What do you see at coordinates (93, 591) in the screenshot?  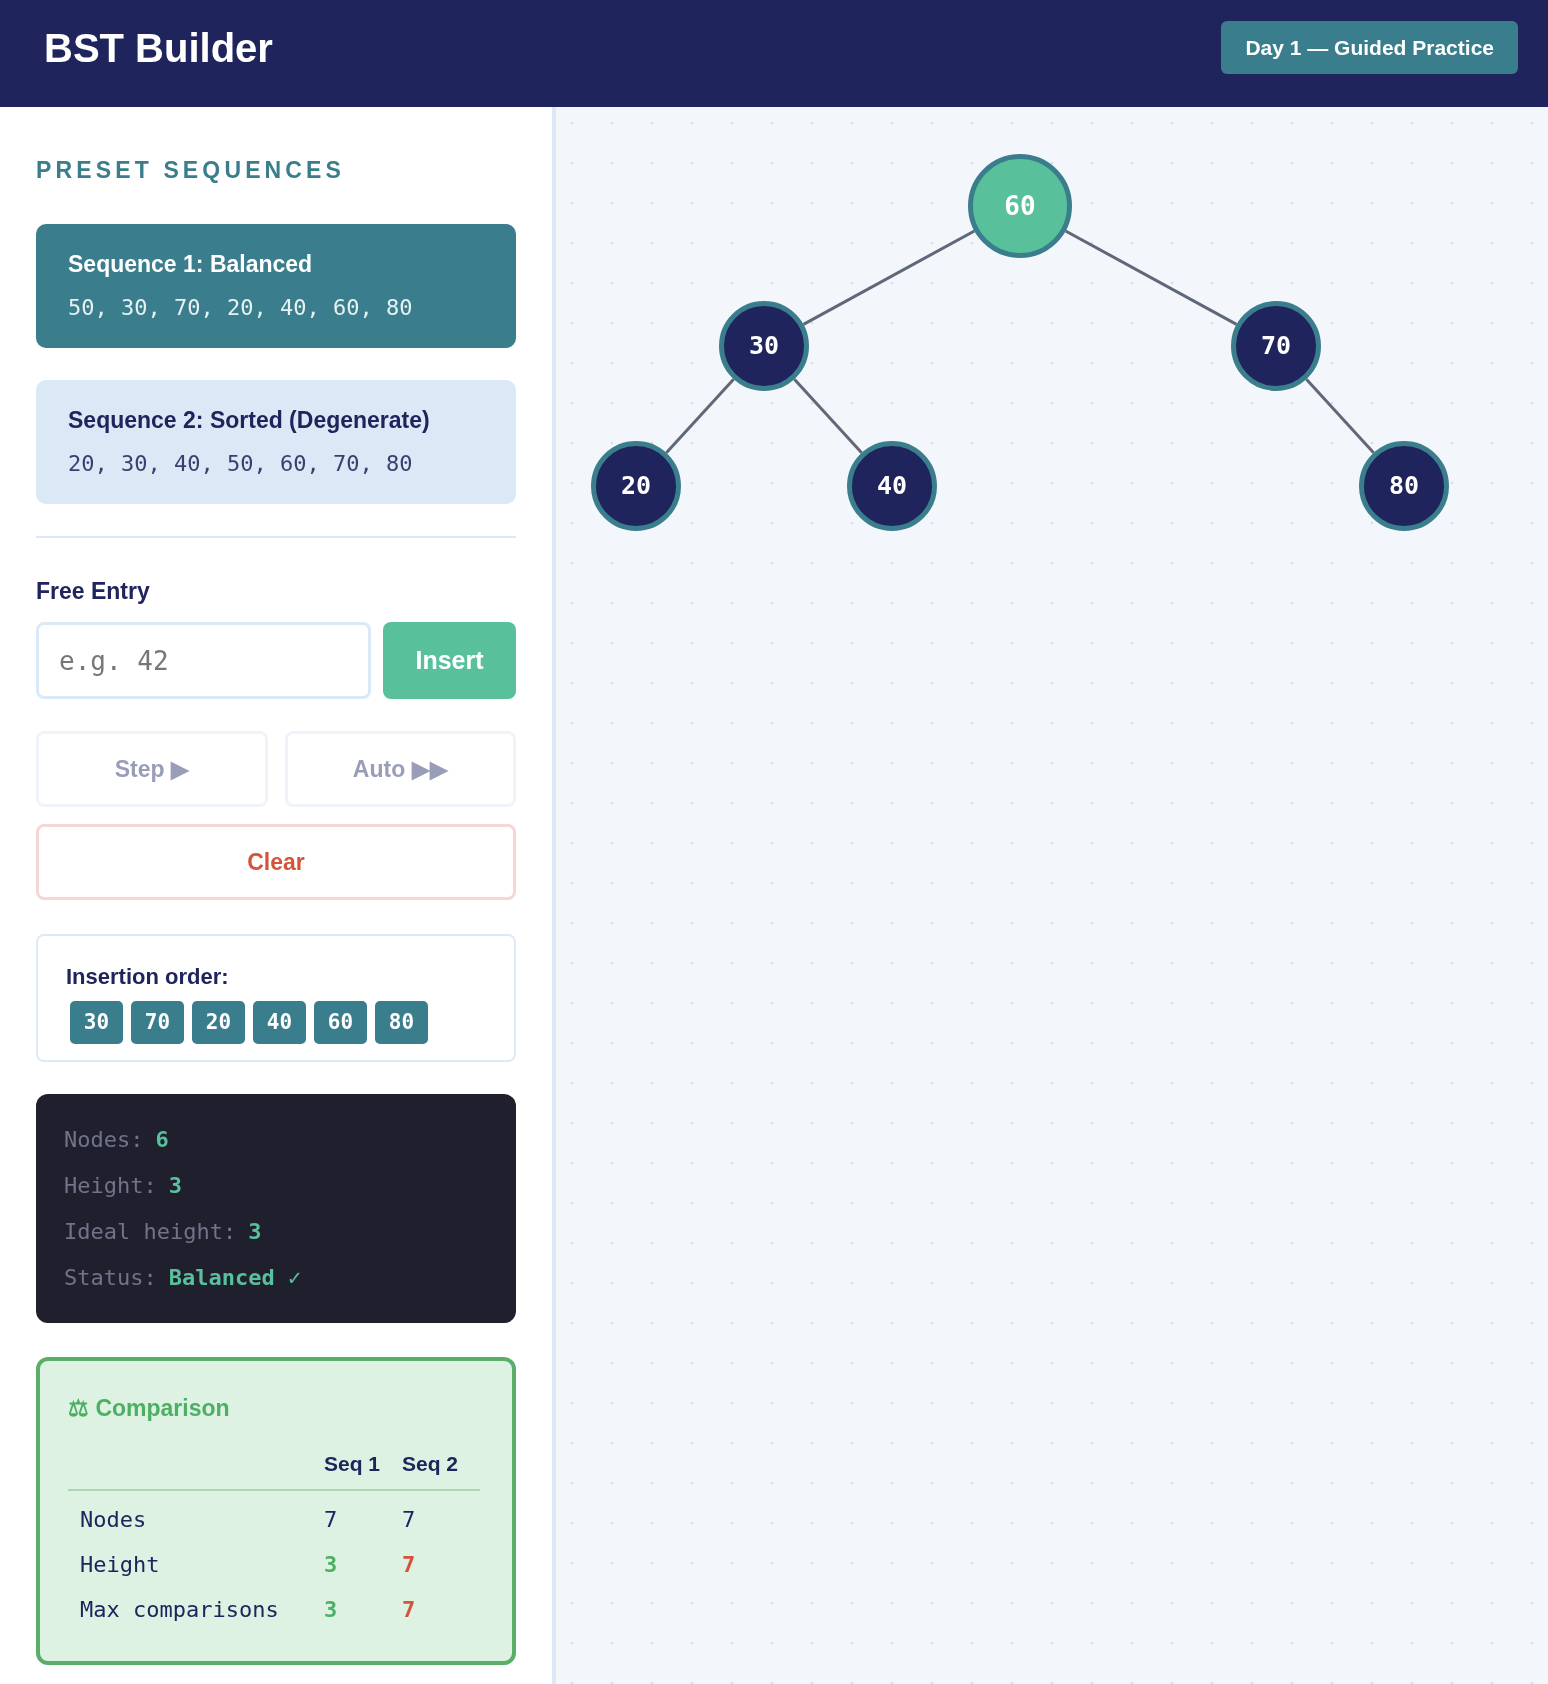 I see `free-entry-label: Free Entry` at bounding box center [93, 591].